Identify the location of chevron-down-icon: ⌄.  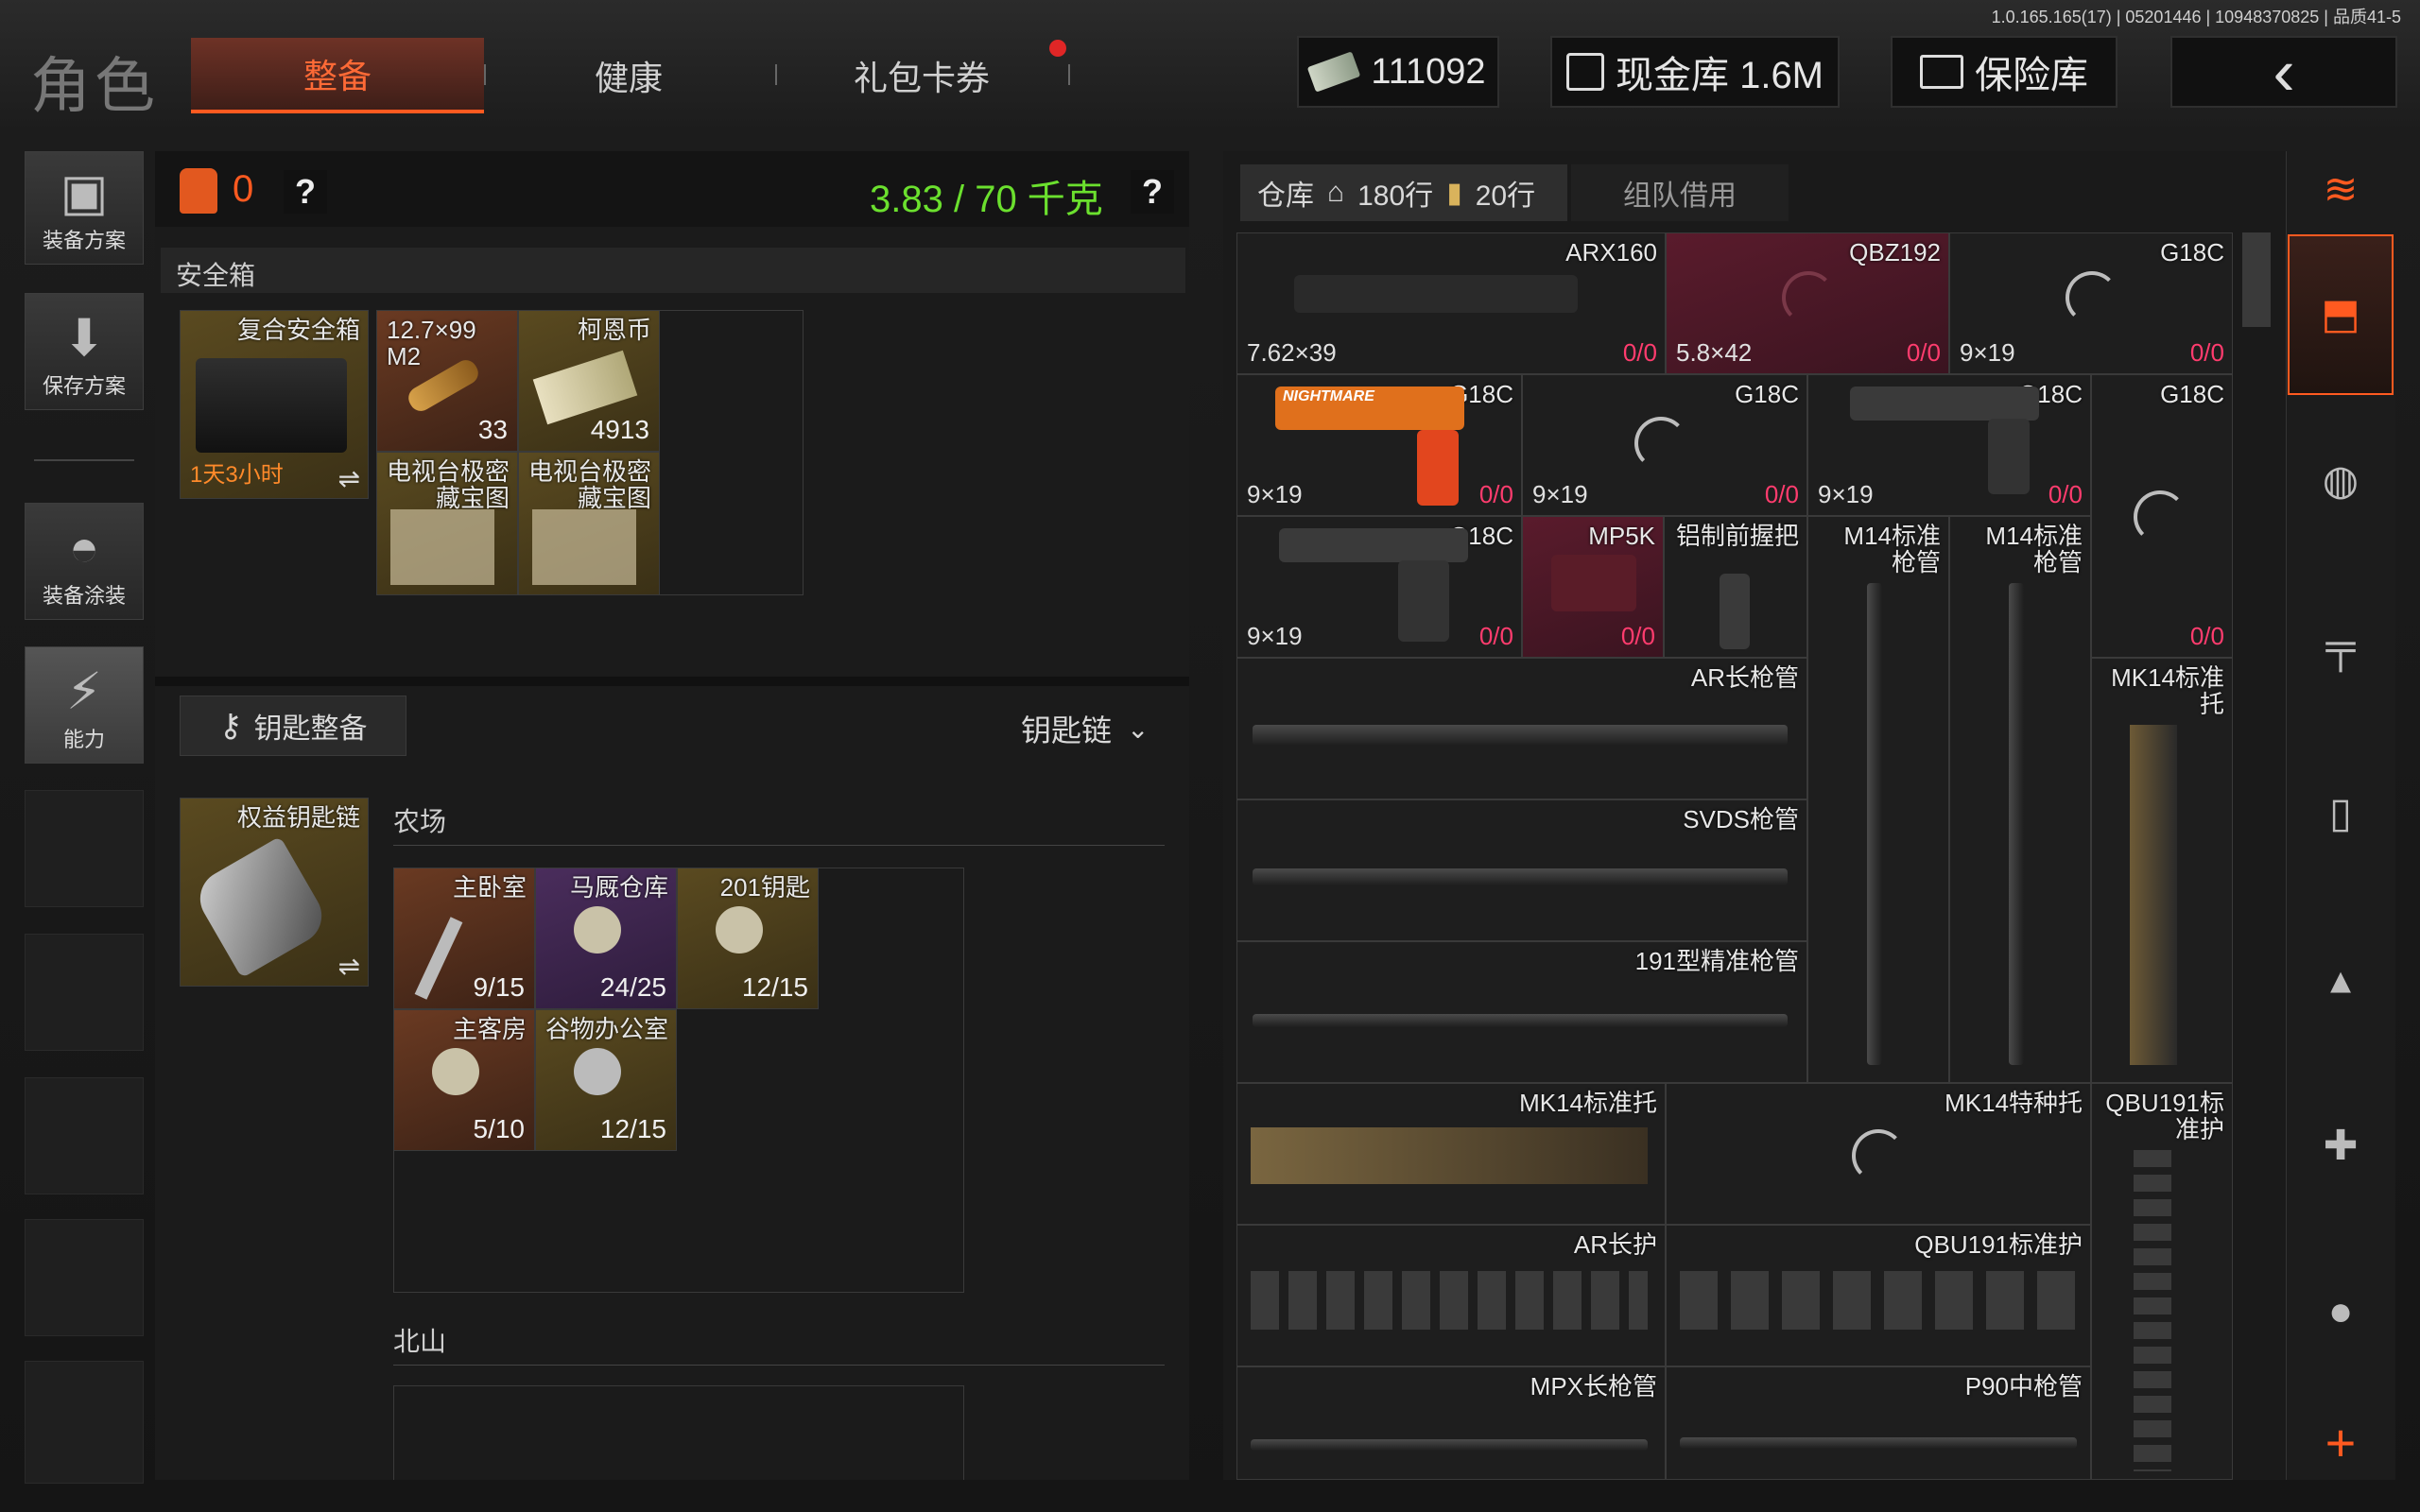
(1139, 728).